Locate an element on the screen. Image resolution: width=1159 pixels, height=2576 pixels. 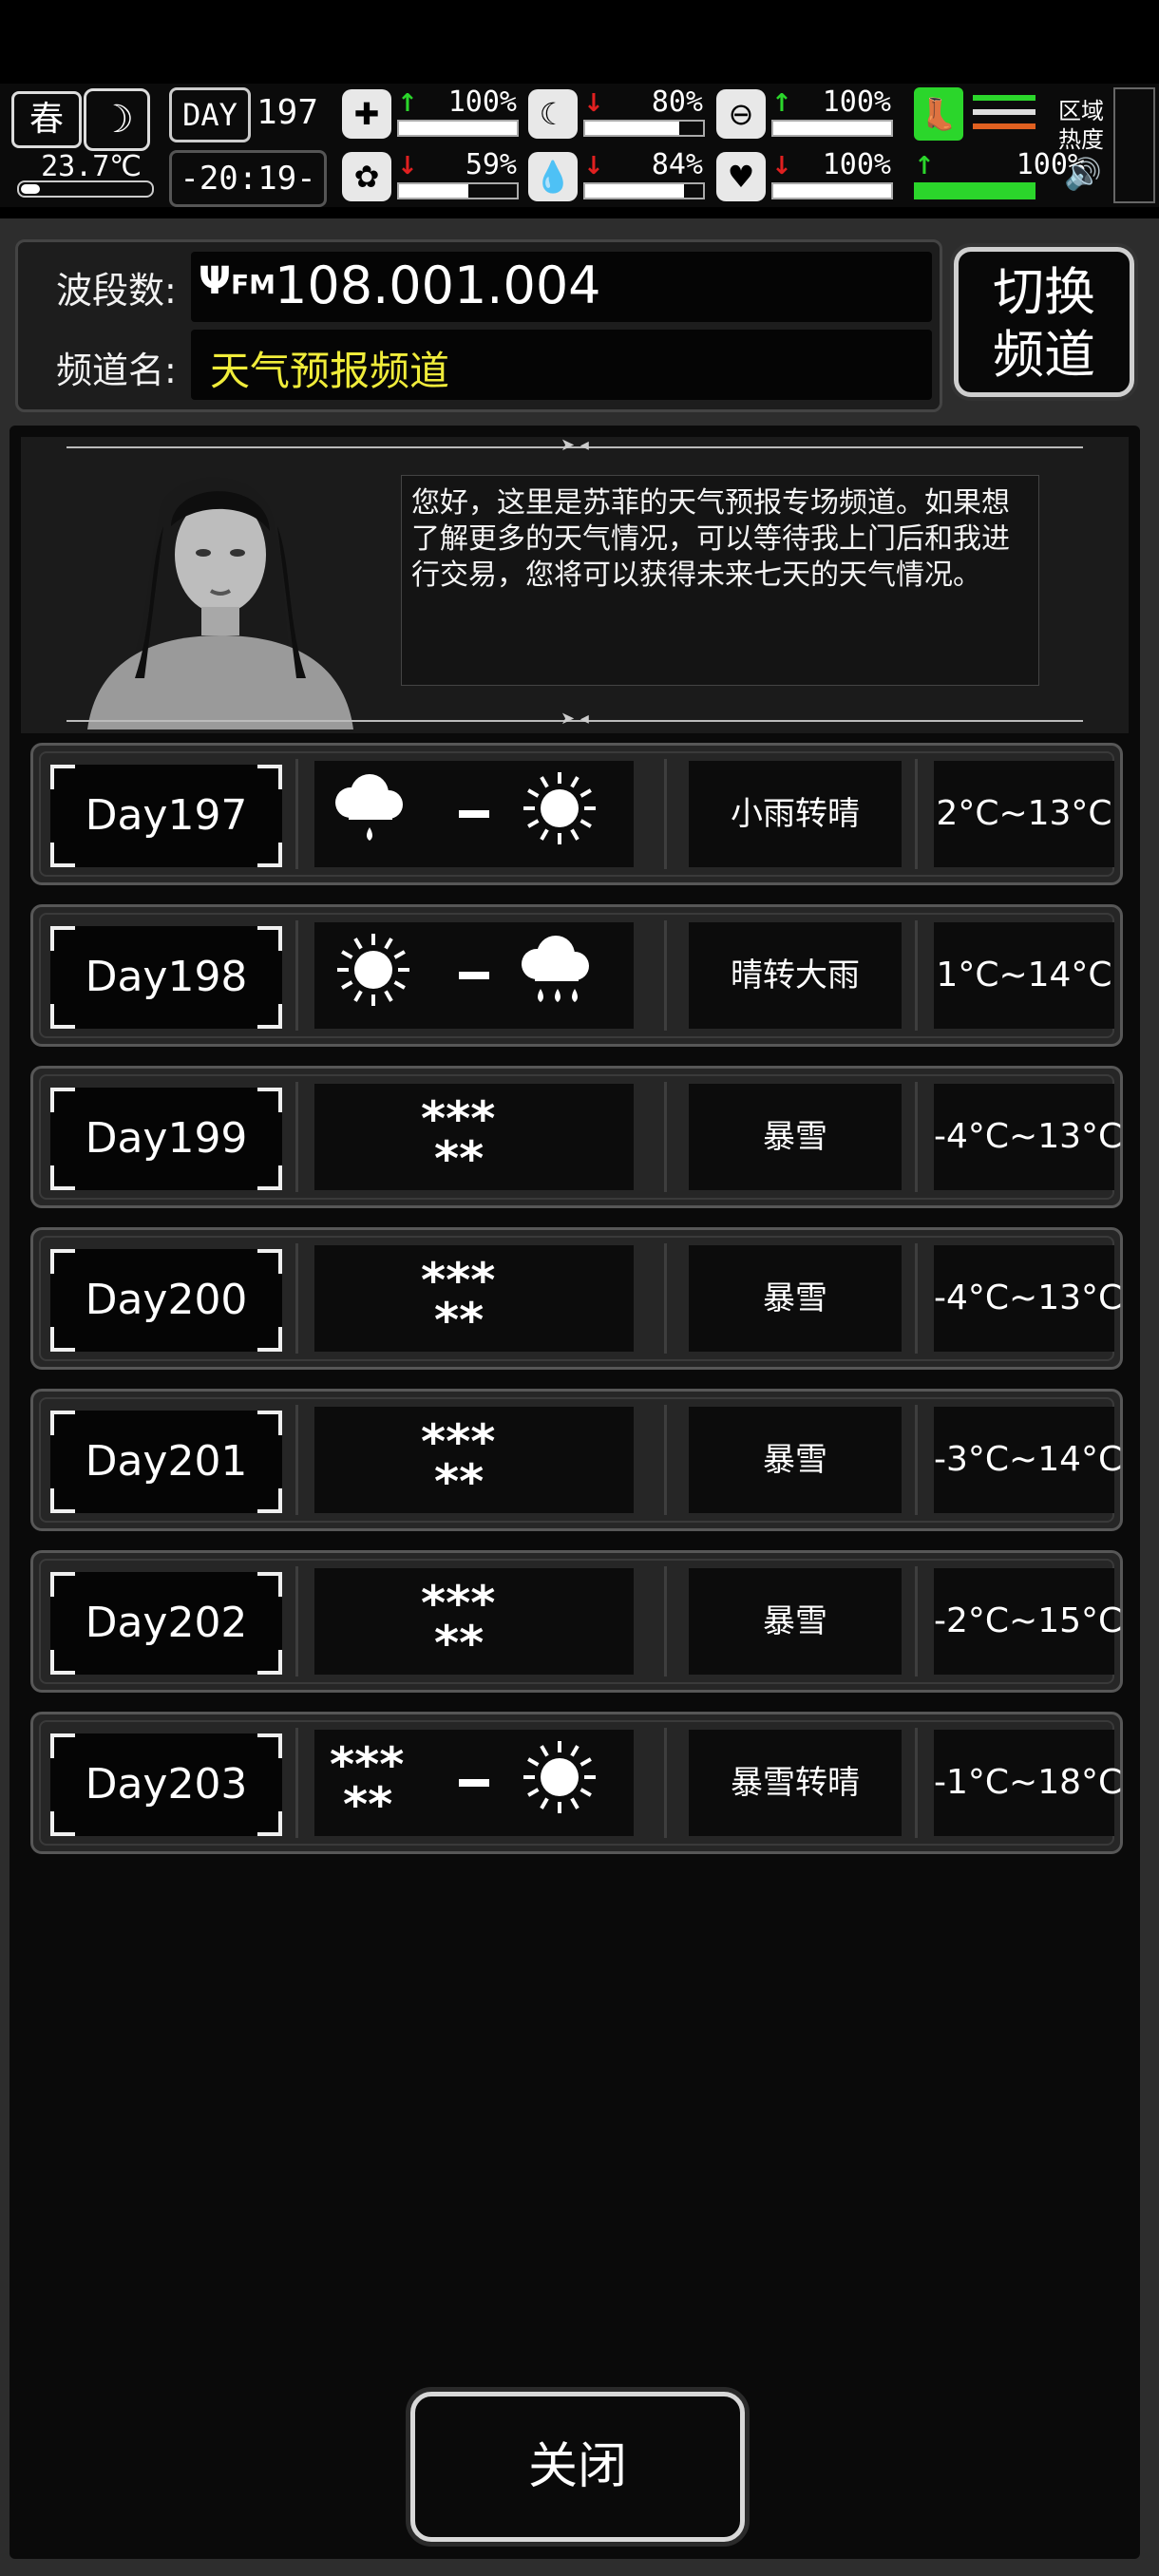
speaker-icon: 🔊 is located at coordinates (1083, 174).